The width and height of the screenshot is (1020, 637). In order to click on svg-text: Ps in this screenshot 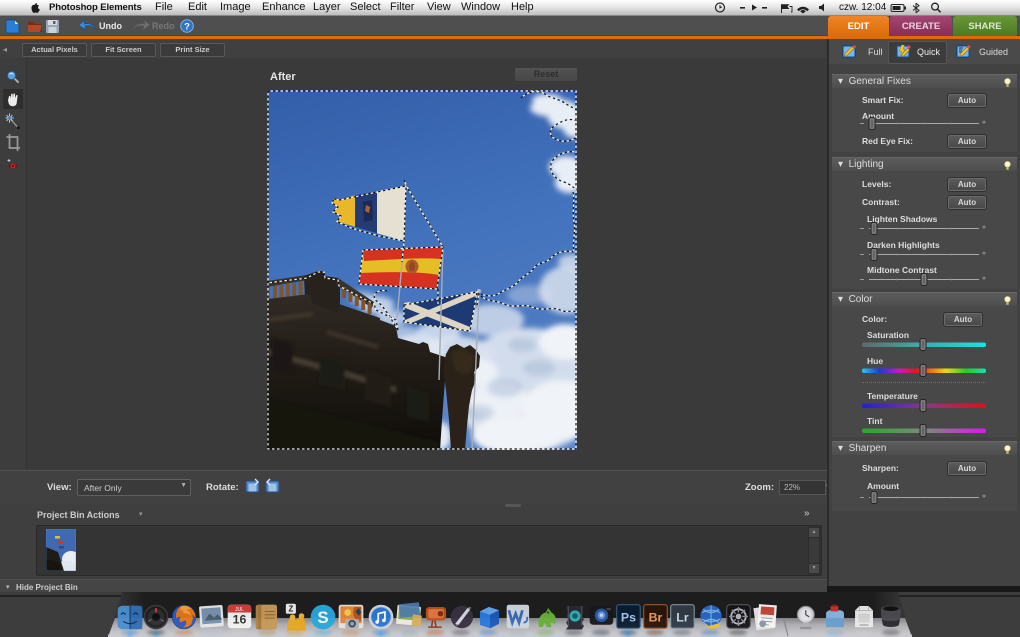, I will do `click(628, 618)`.